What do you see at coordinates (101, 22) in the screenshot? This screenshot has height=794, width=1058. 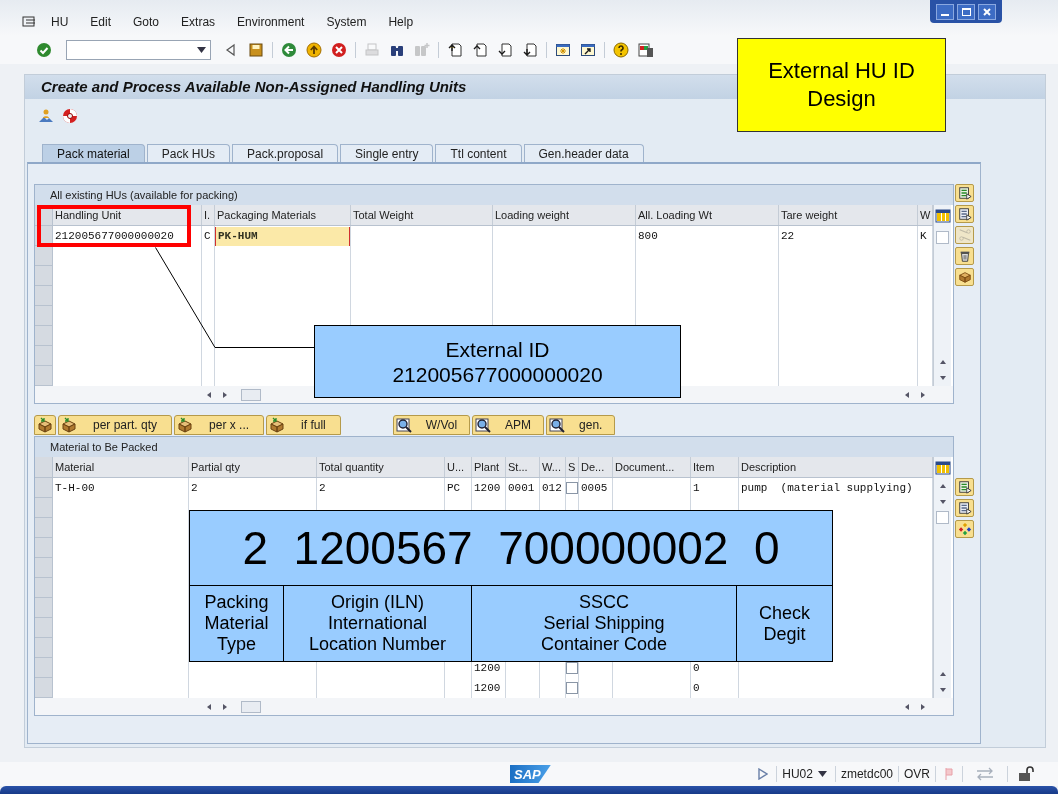 I see `menu-item: Edit` at bounding box center [101, 22].